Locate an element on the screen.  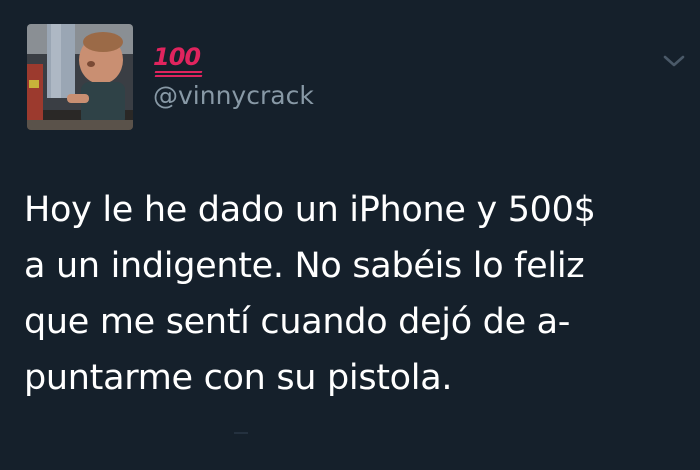
divider is located at coordinates (241, 433).